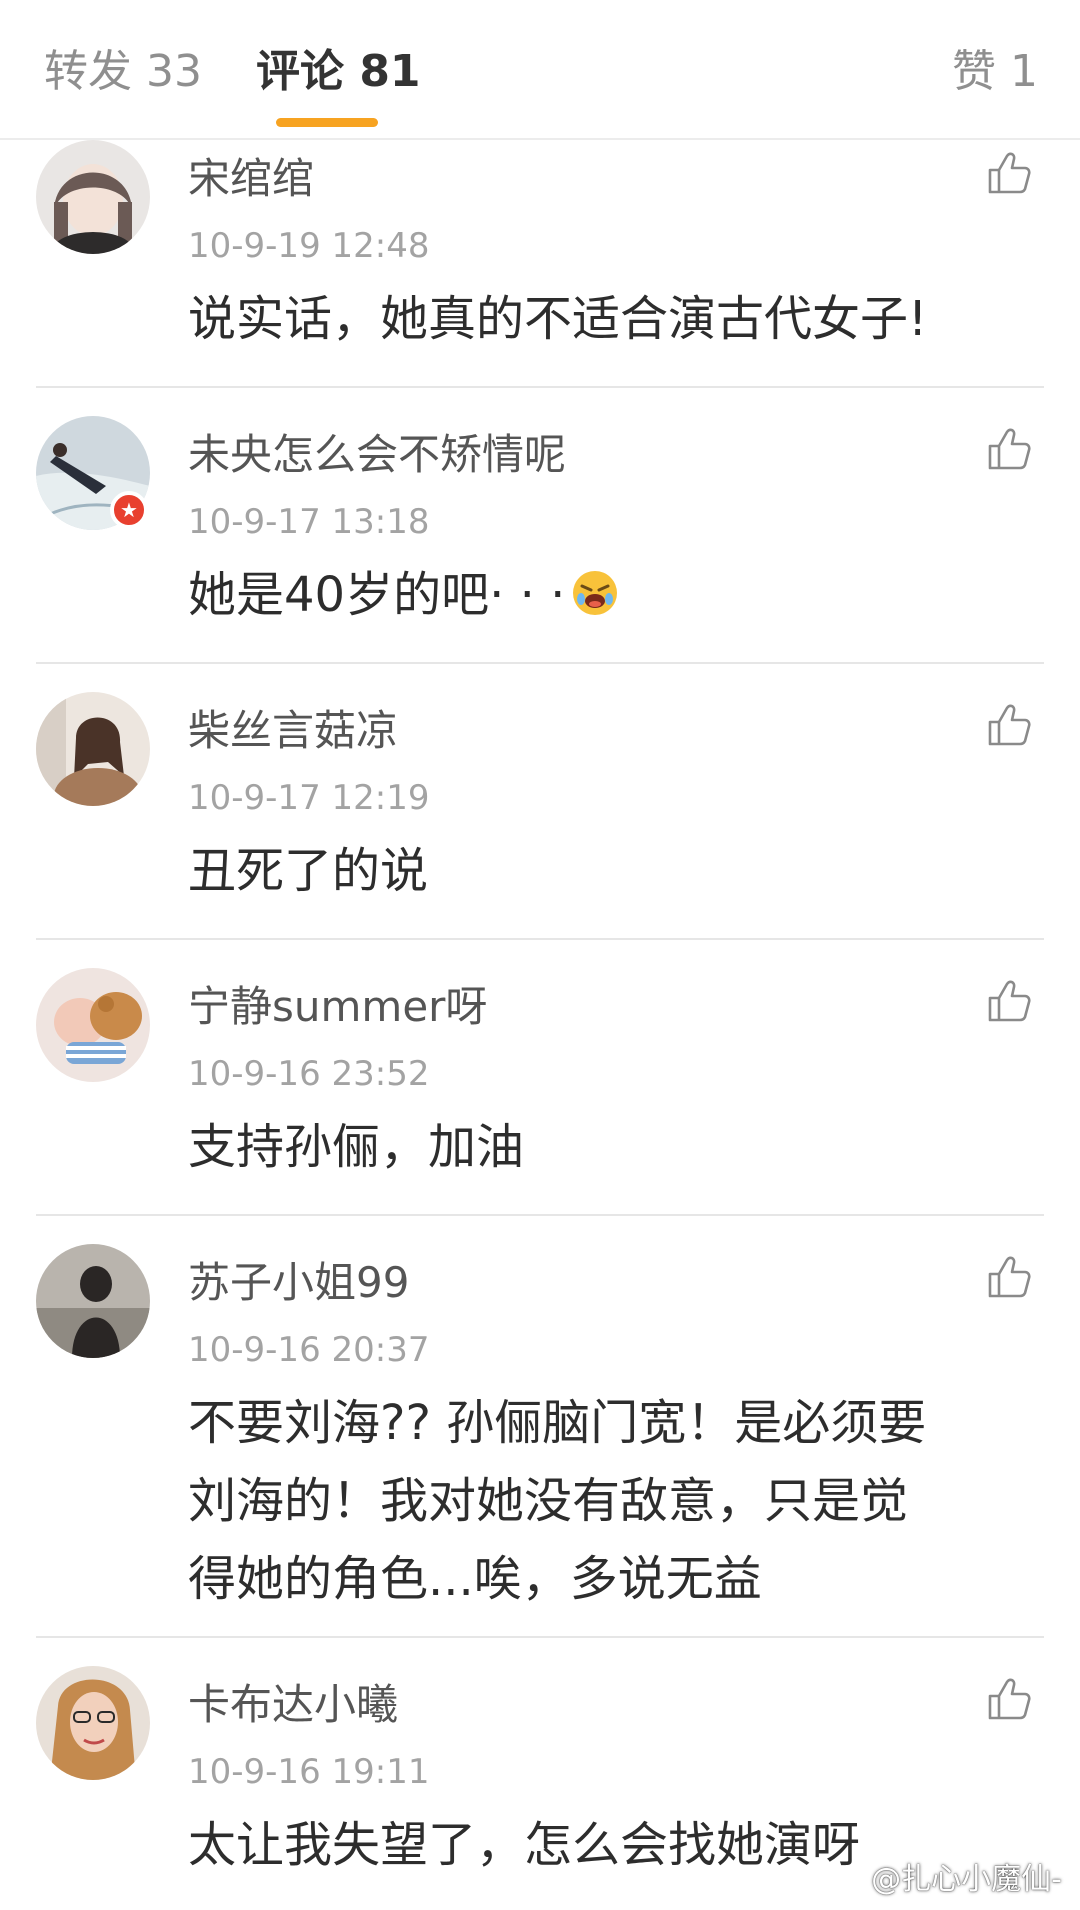 This screenshot has width=1080, height=1910. I want to click on weibo-logo-icon, so click(847, 1880).